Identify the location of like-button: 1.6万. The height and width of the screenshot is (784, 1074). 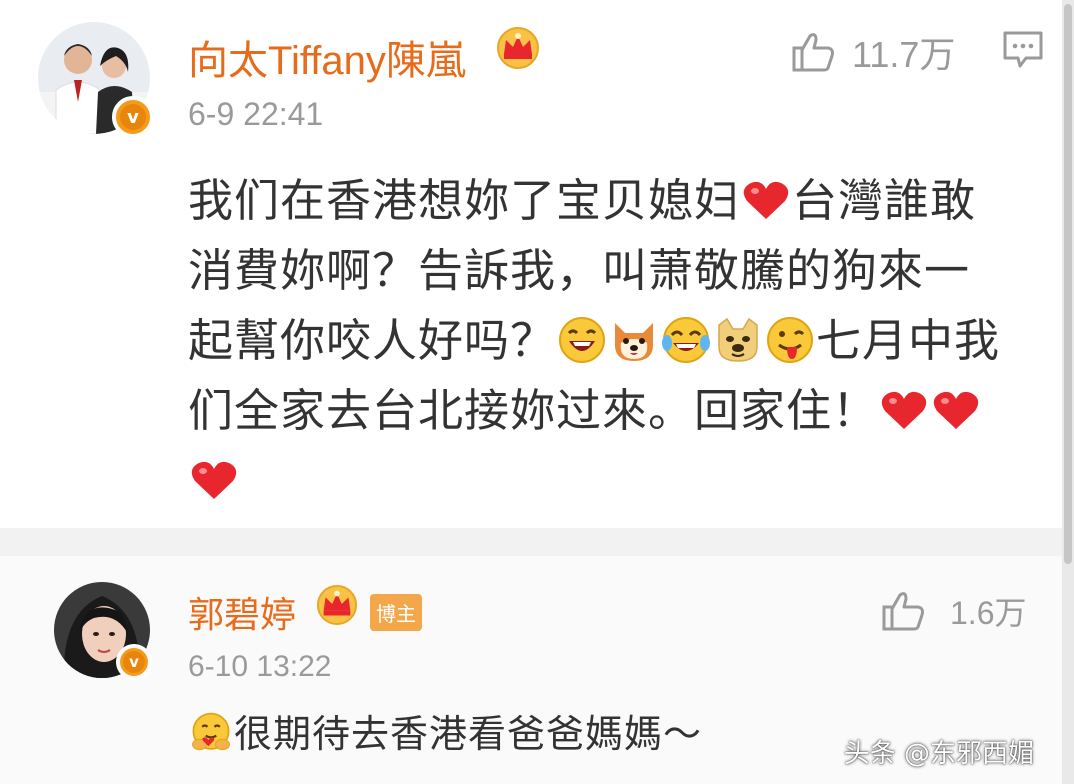
(953, 611).